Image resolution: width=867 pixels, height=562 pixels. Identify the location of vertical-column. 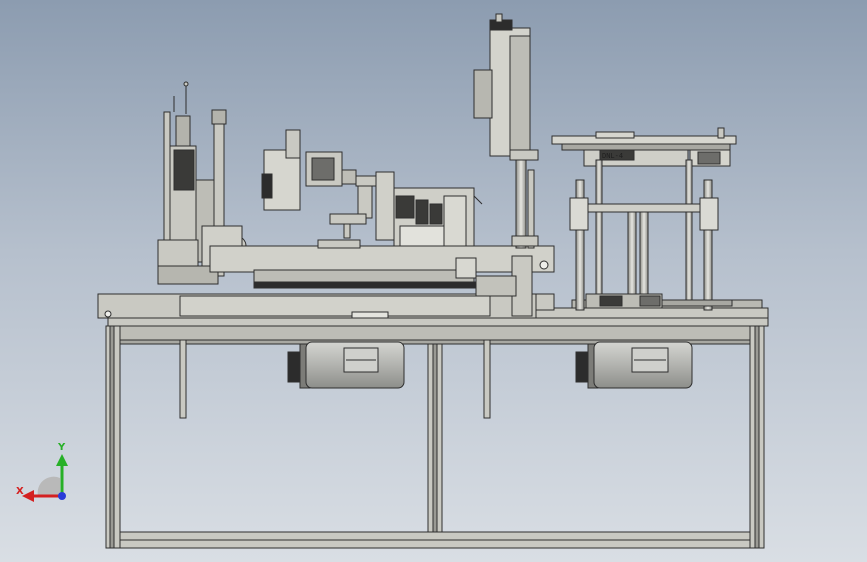
(506, 131).